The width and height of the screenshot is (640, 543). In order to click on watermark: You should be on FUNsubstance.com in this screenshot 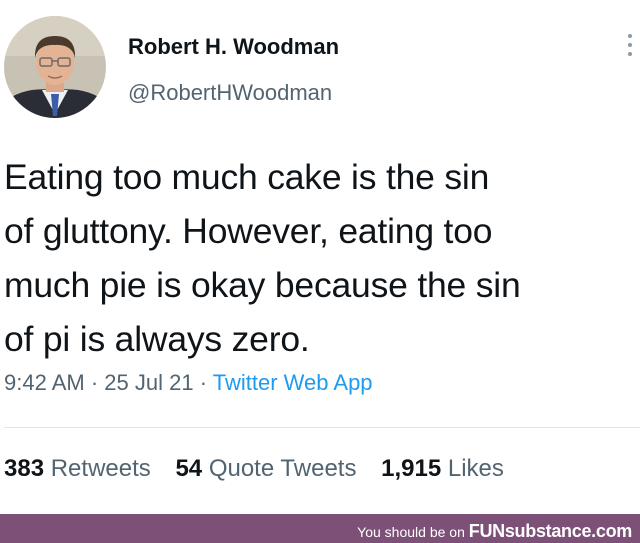, I will do `click(494, 531)`.